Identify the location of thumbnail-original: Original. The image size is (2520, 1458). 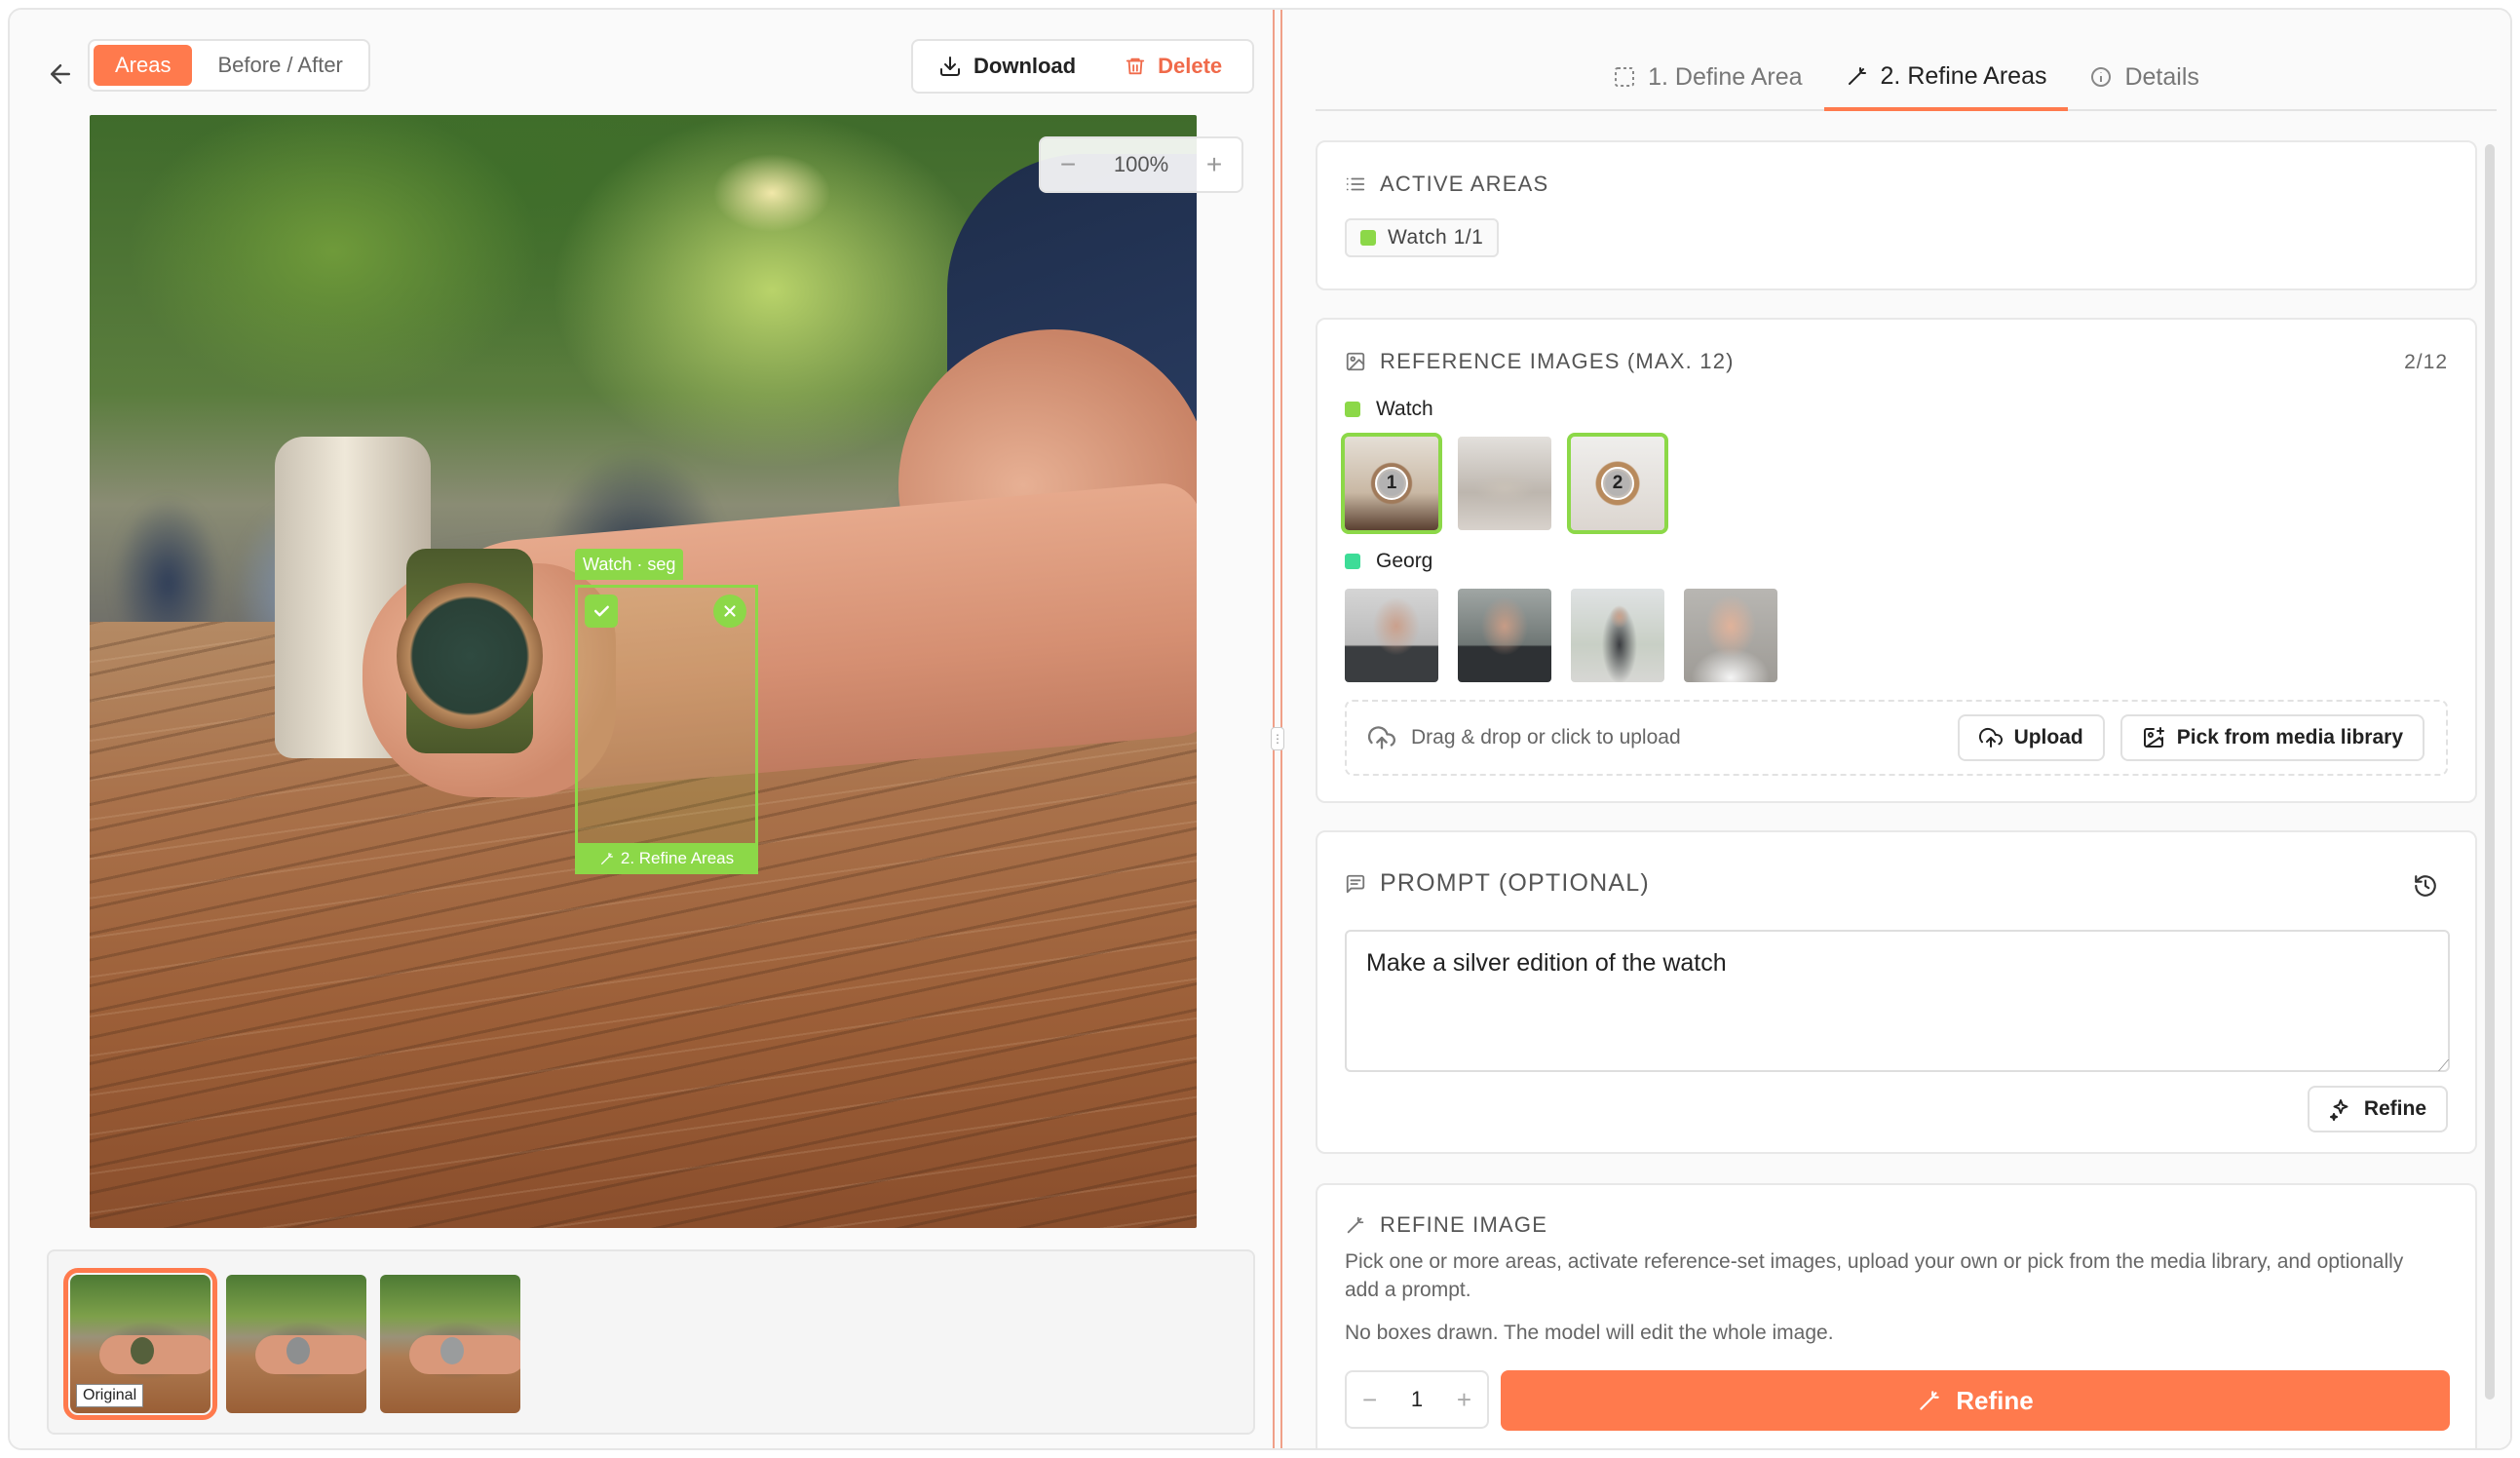
(140, 1344).